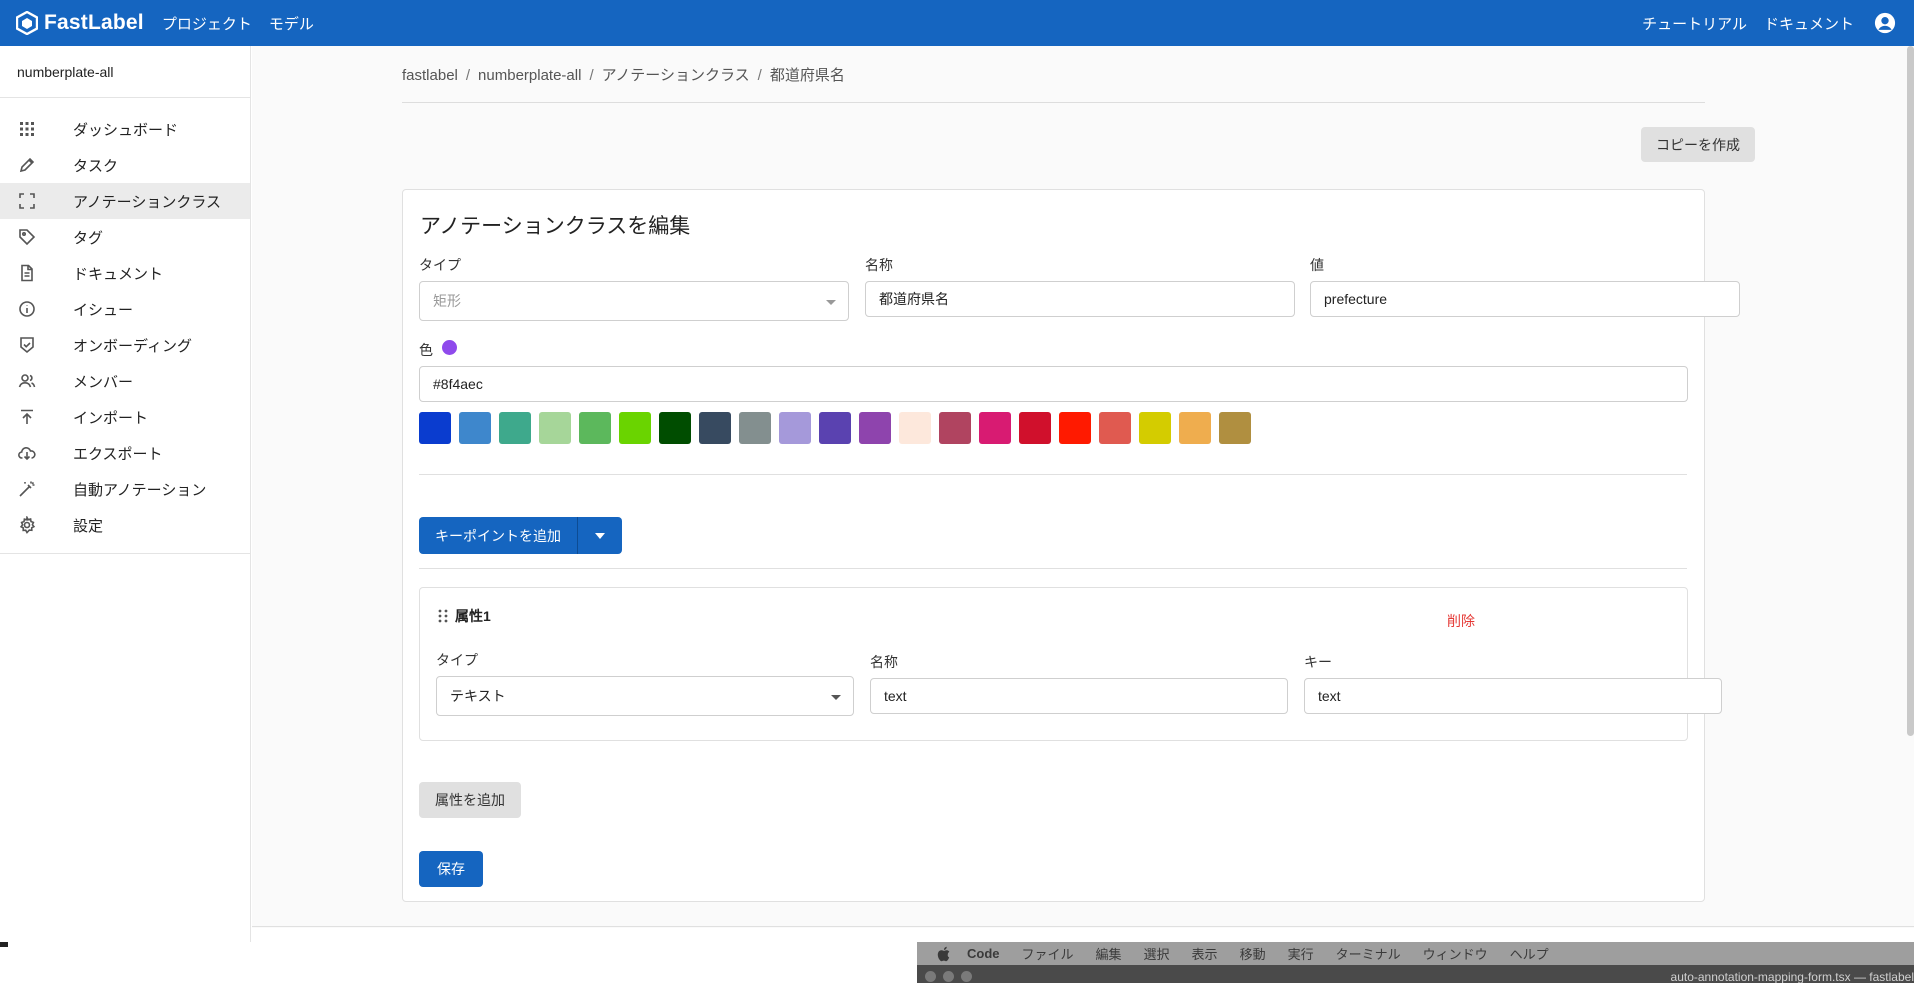 The image size is (1914, 983). Describe the element at coordinates (1694, 23) in the screenshot. I see `nav-tutorial: チュートリアル` at that location.